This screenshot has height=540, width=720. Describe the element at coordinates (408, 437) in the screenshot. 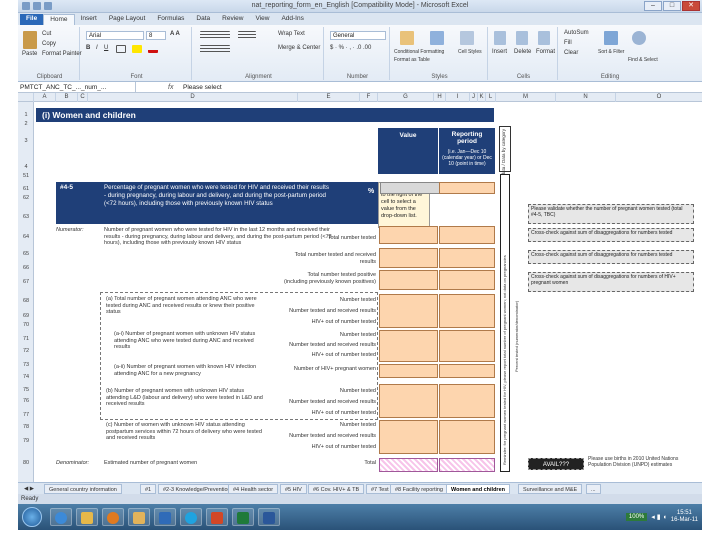

I see `sub-c-value-cell` at that location.